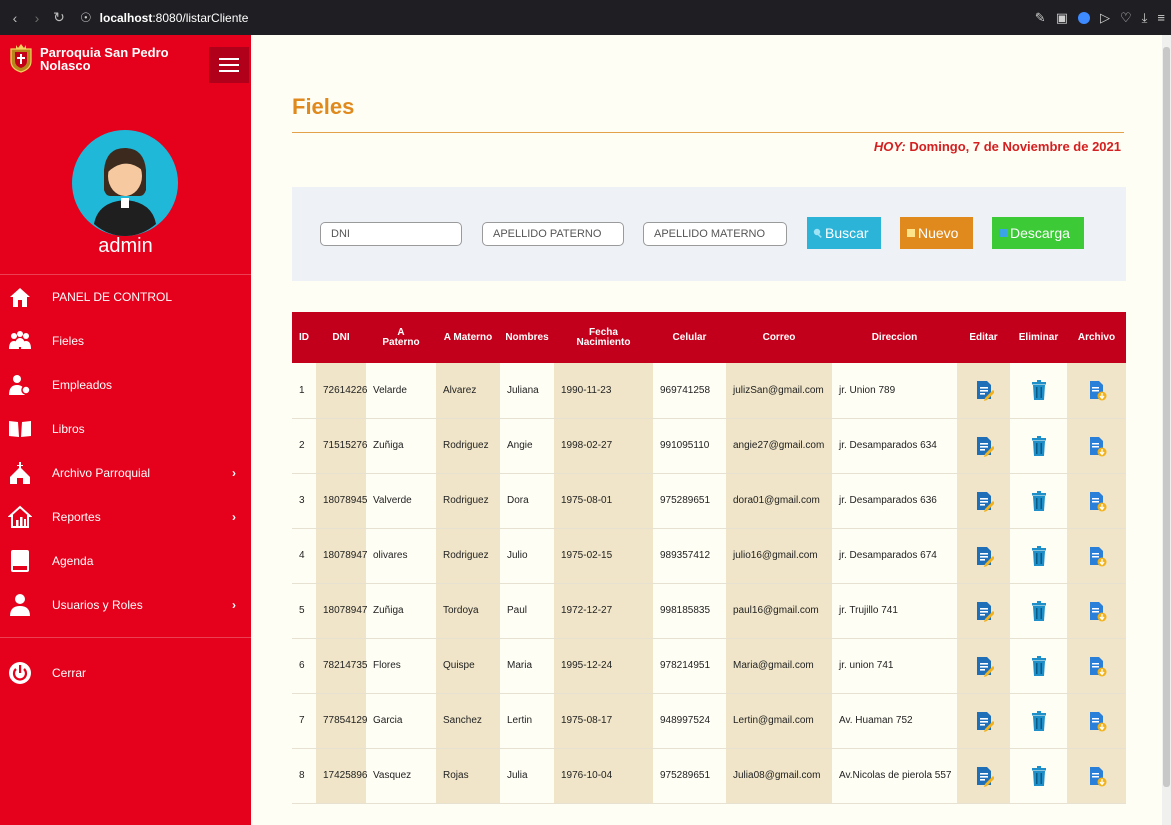 This screenshot has height=825, width=1171. What do you see at coordinates (689, 721) in the screenshot?
I see `table-cell: 948997524` at bounding box center [689, 721].